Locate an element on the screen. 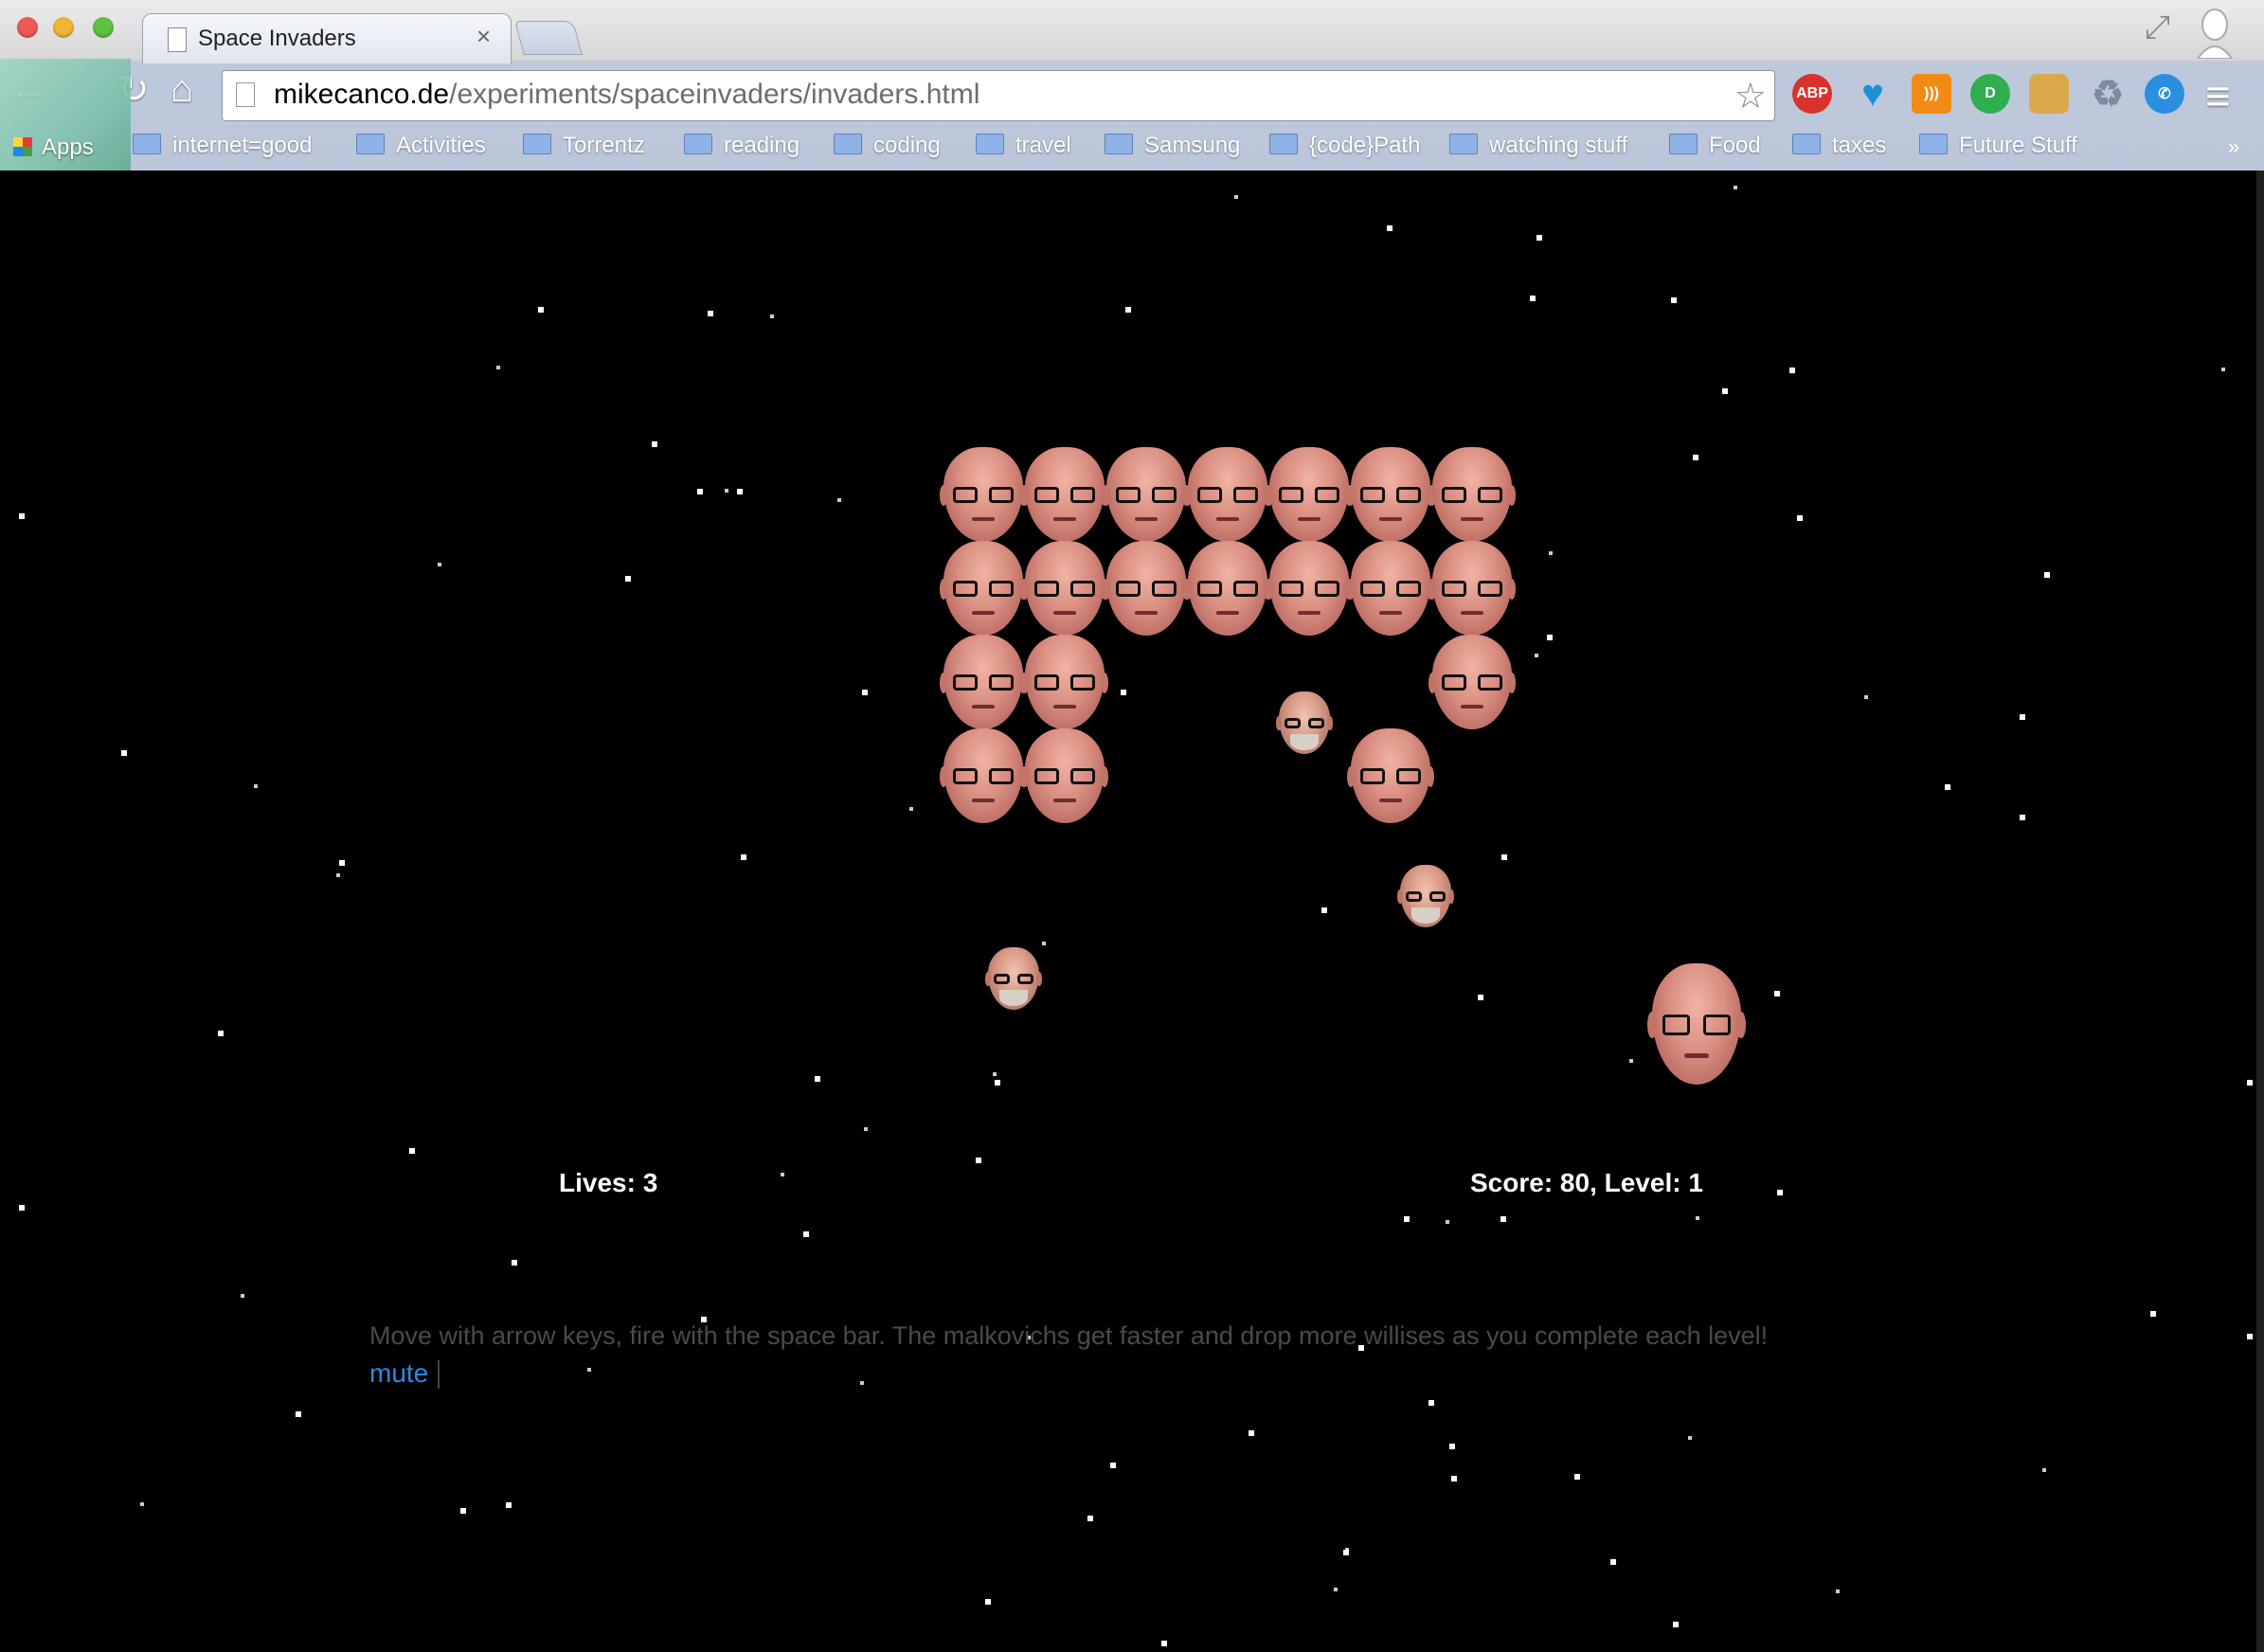 The height and width of the screenshot is (1652, 2264). profile-icon is located at coordinates (2215, 32).